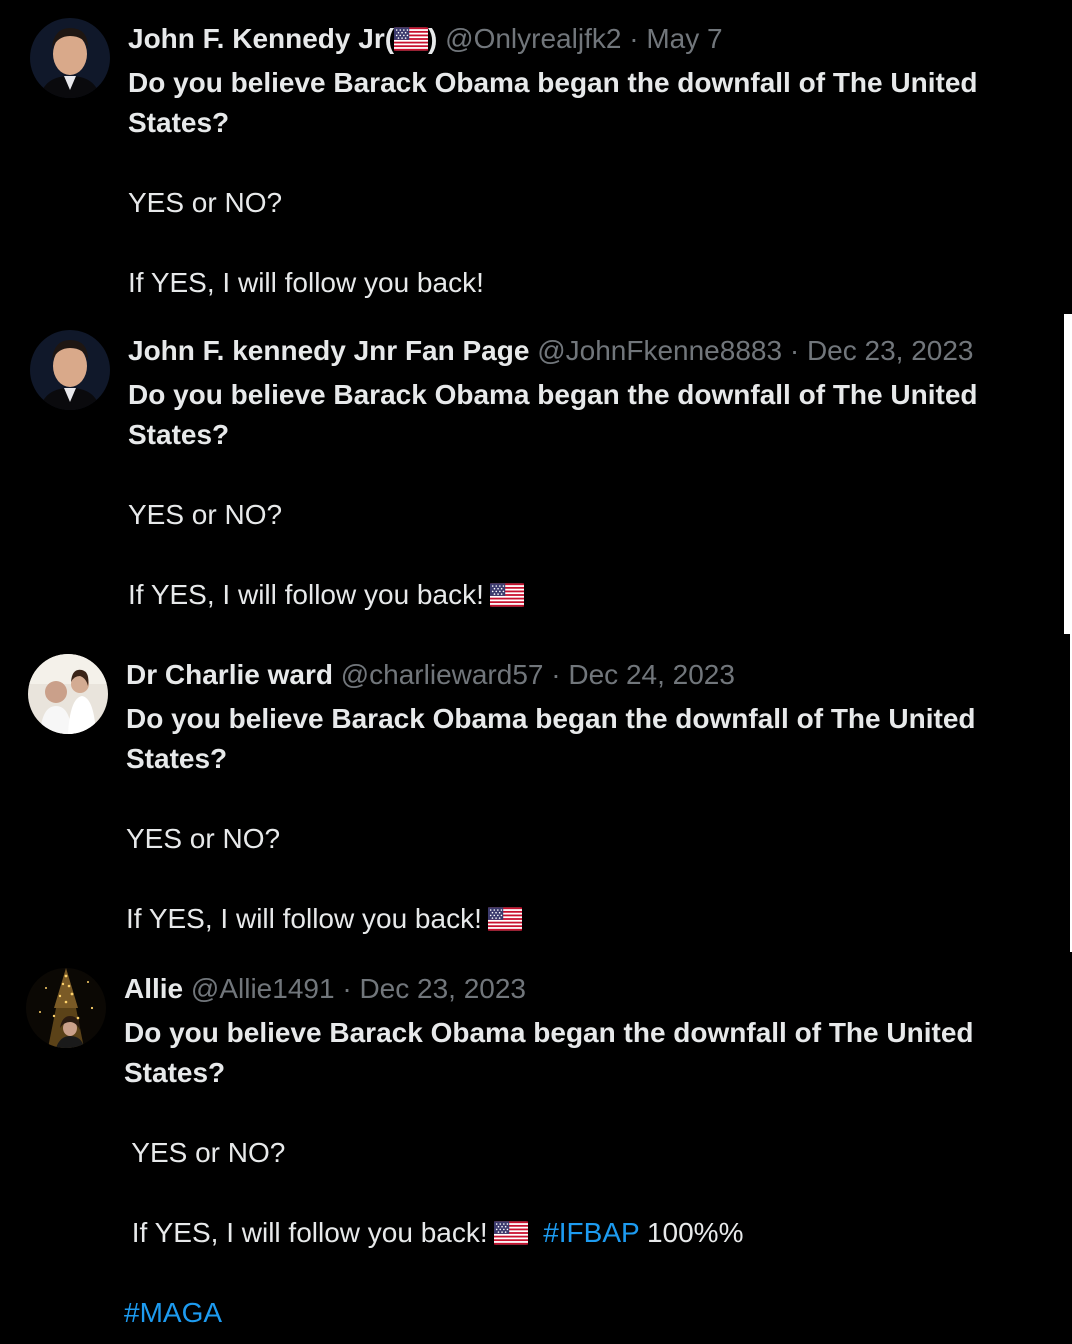  Describe the element at coordinates (589, 1313) in the screenshot. I see `hashtag-link: #MAGA` at that location.